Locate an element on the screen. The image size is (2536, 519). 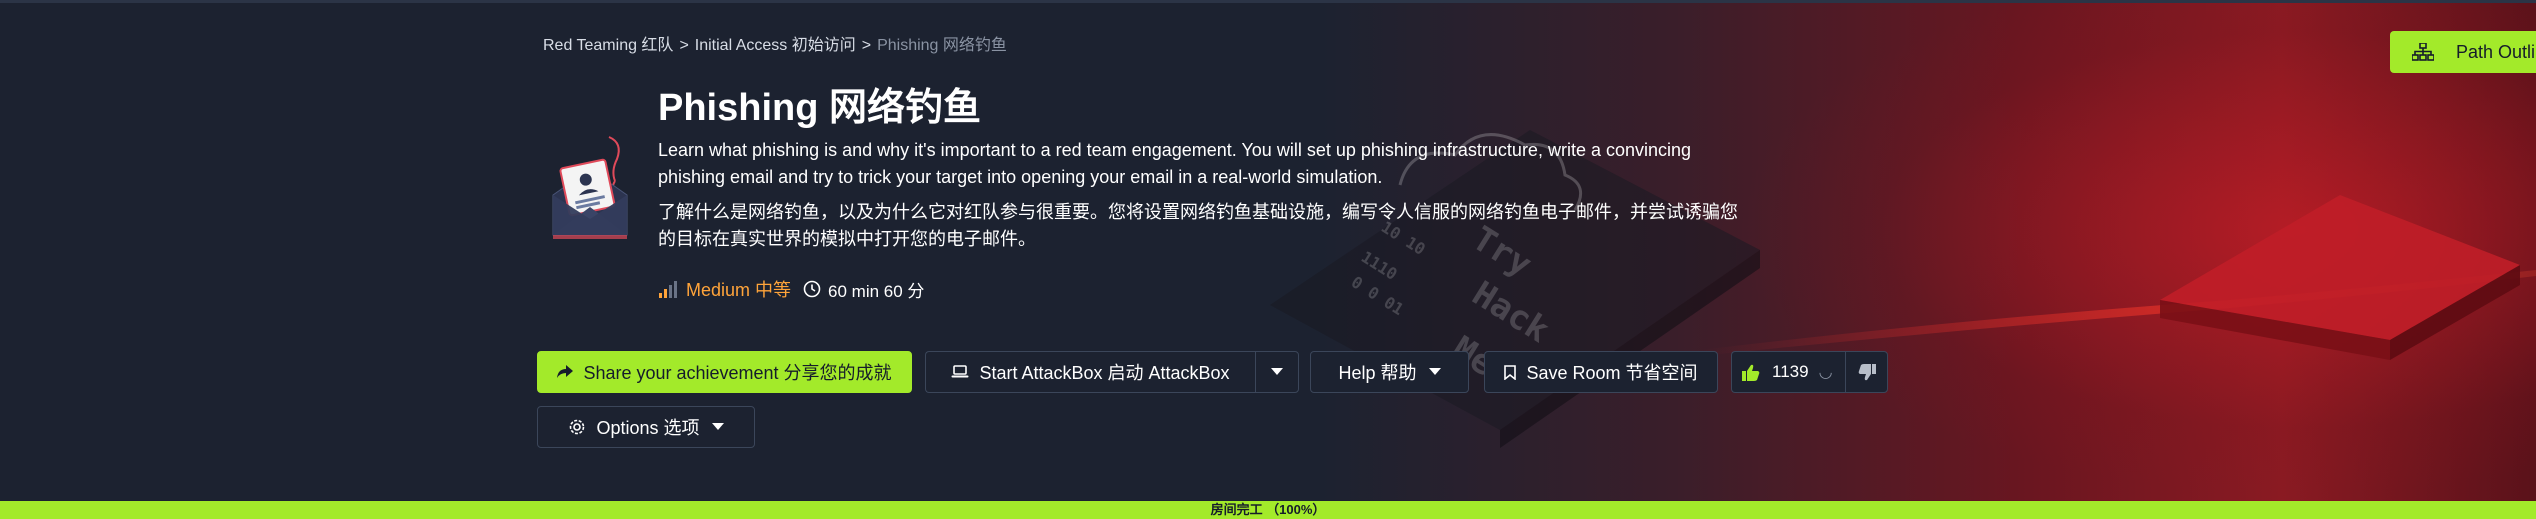
share-icon is located at coordinates (565, 372).